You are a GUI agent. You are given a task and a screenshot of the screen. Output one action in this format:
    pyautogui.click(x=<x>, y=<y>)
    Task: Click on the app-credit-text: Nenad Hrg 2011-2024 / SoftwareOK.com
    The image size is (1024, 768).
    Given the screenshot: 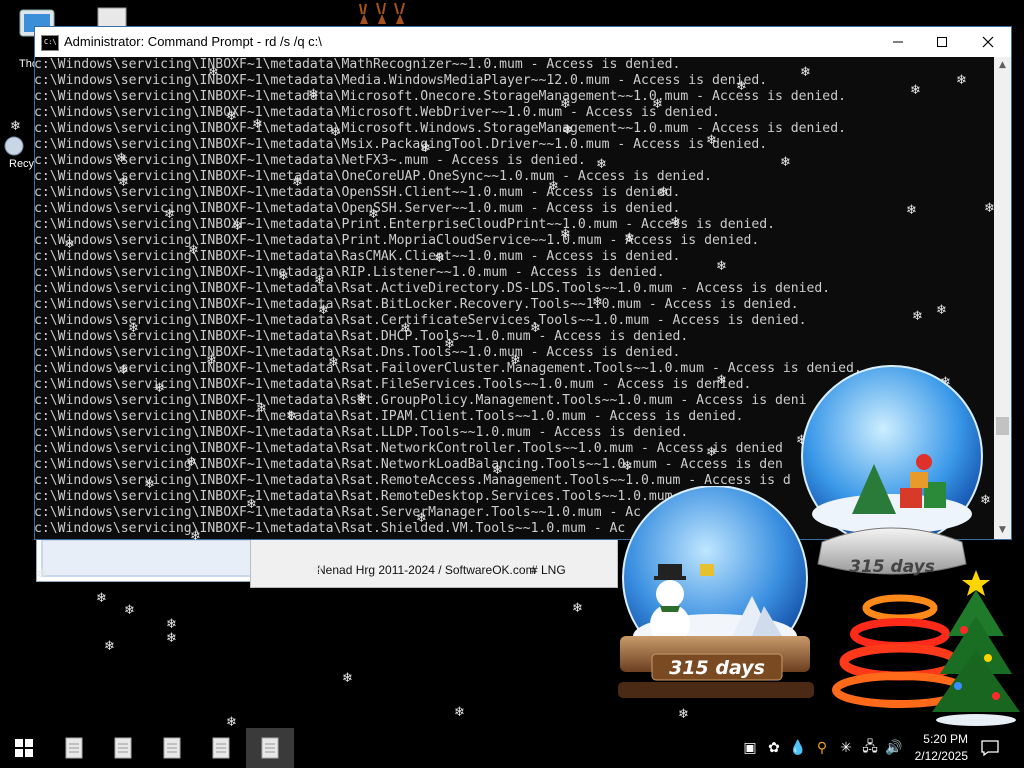 What is the action you would take?
    pyautogui.click(x=426, y=570)
    